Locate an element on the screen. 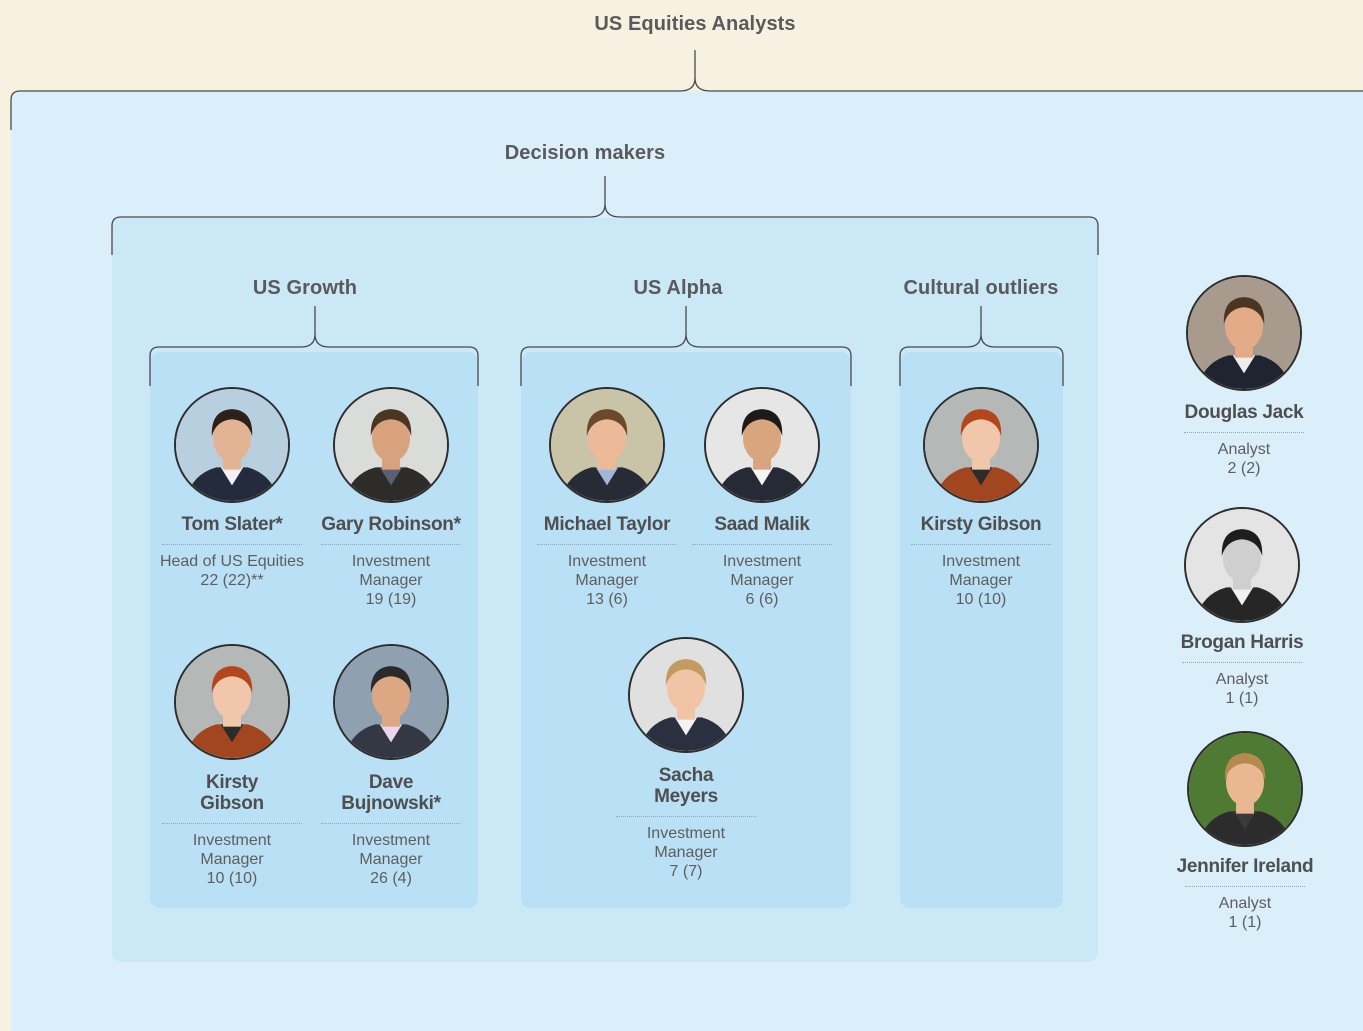 Image resolution: width=1363 pixels, height=1031 pixels. bracket-us-alpha is located at coordinates (686, 346).